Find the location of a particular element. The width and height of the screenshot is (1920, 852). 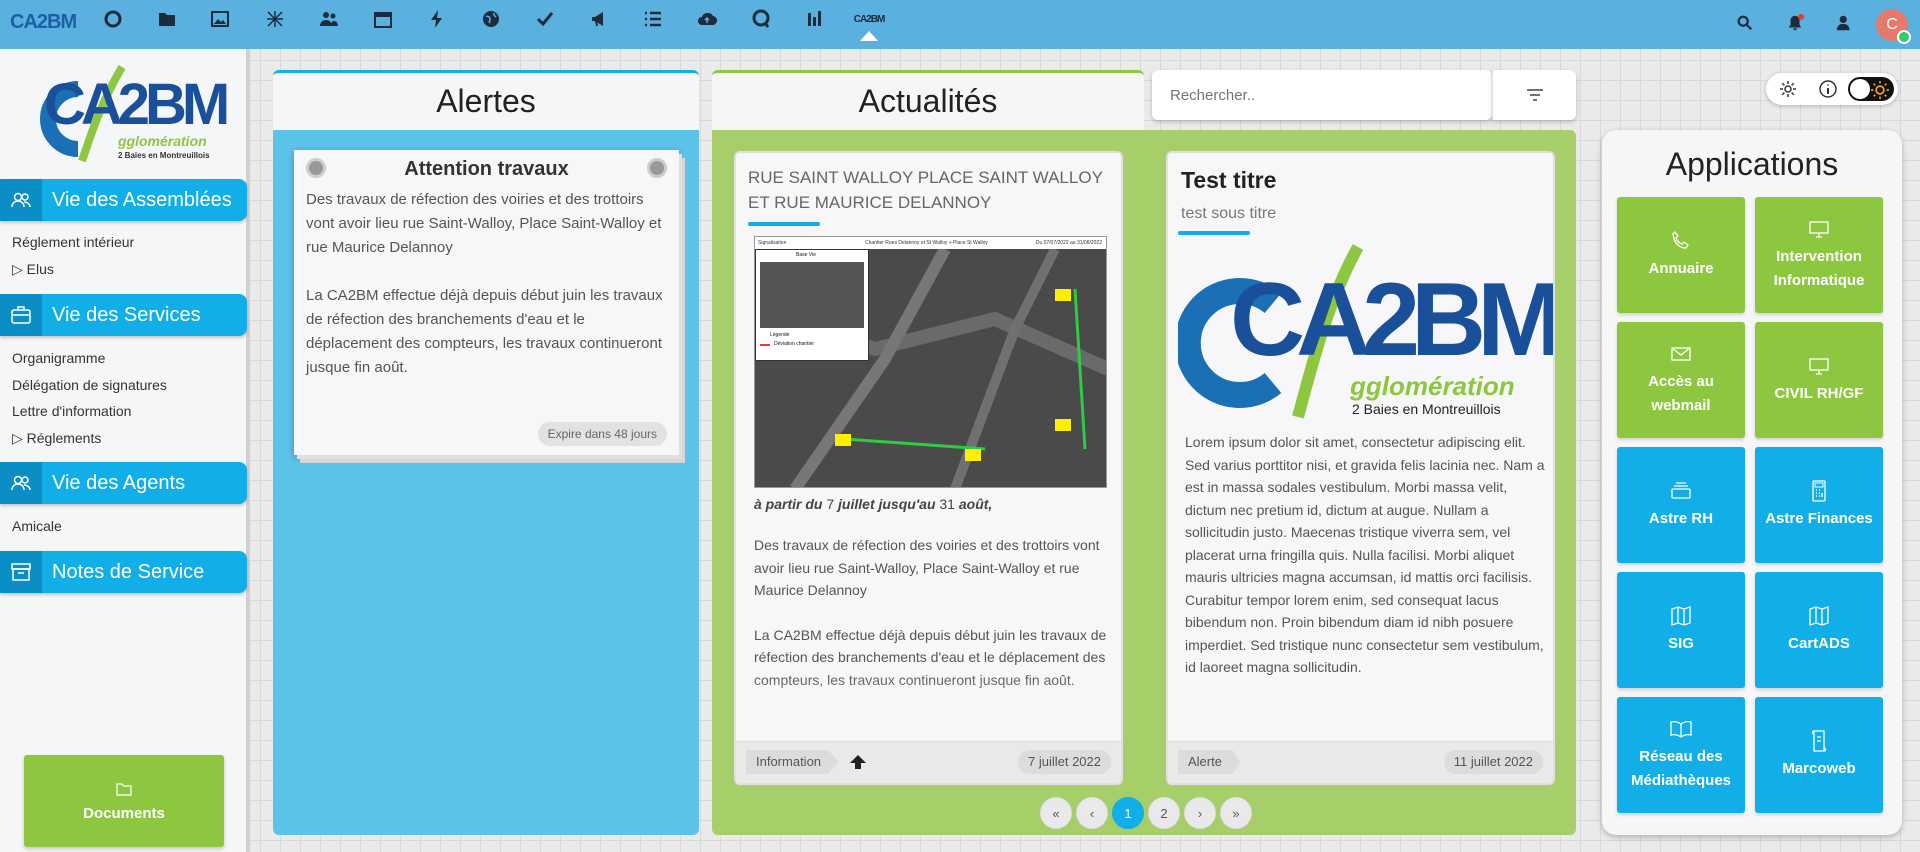

logo-tagline: 2 Baies en Montreuillois is located at coordinates (164, 155).